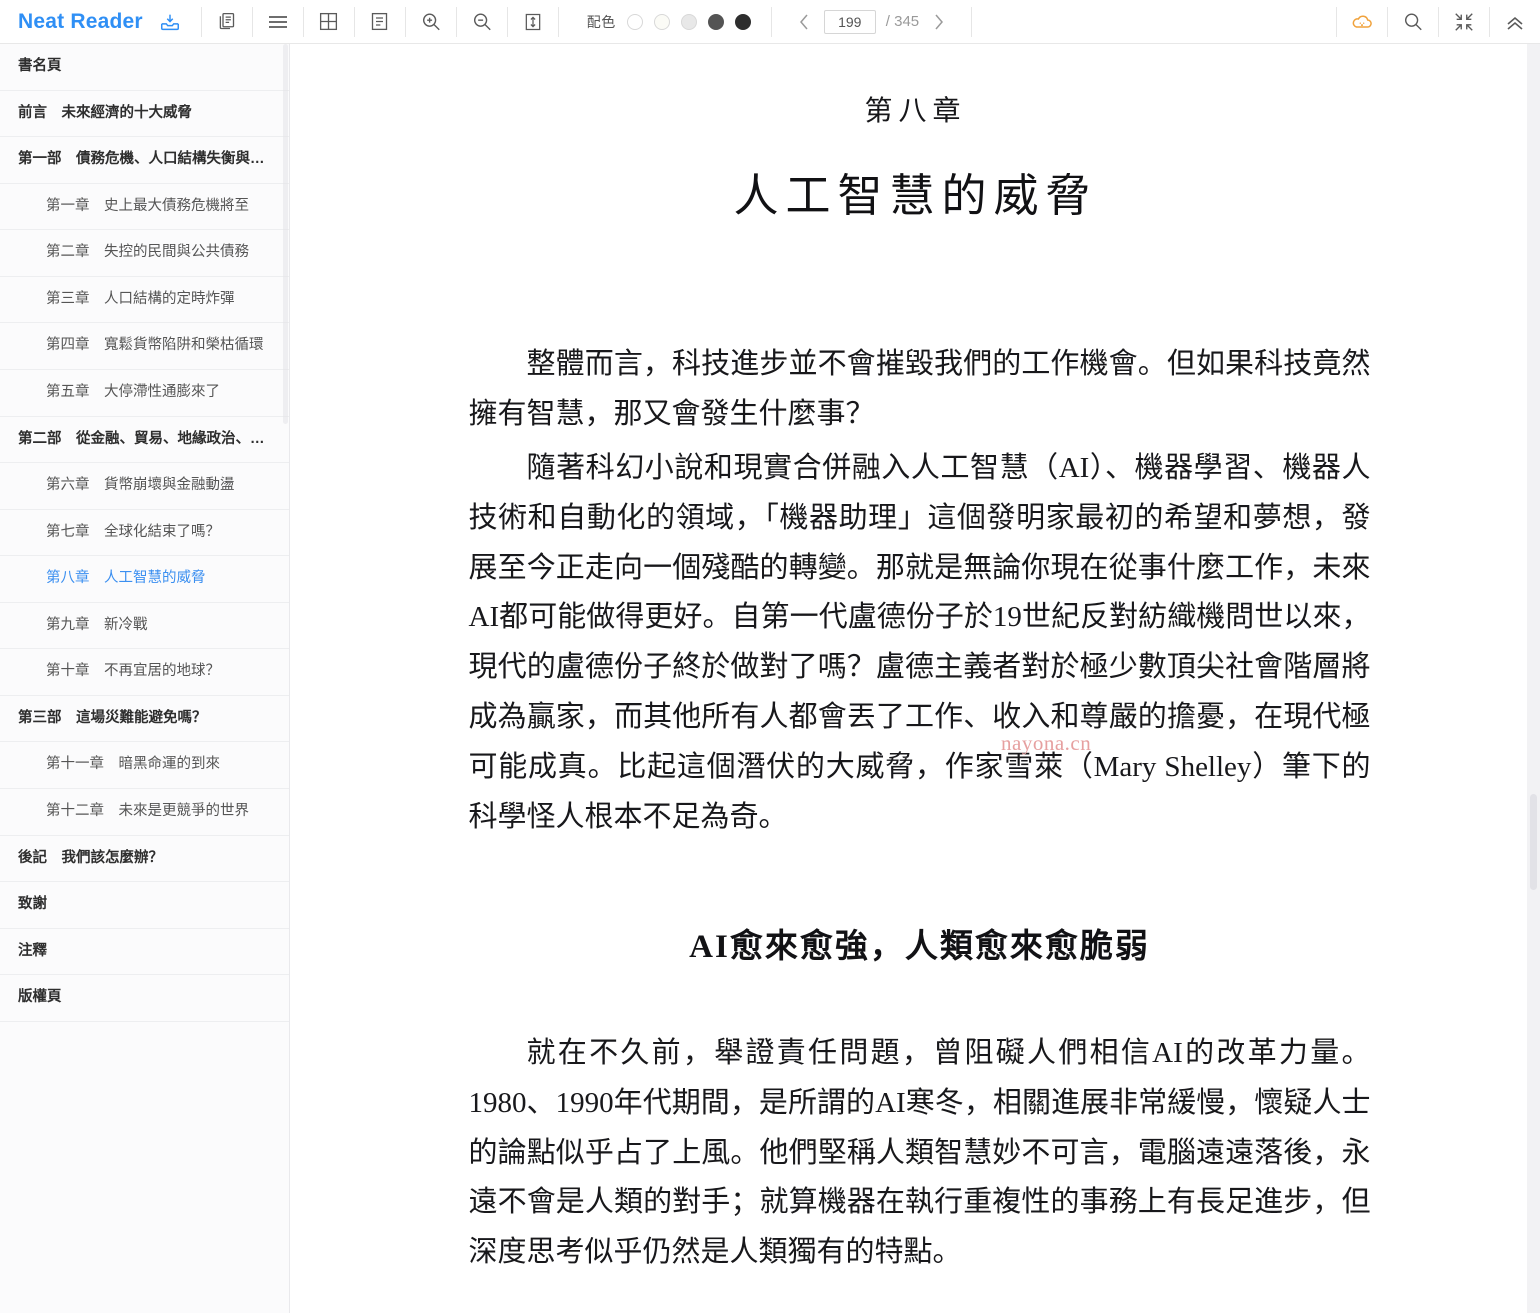  I want to click on sidebar-item-12: 第九章 新冷戰, so click(144, 626).